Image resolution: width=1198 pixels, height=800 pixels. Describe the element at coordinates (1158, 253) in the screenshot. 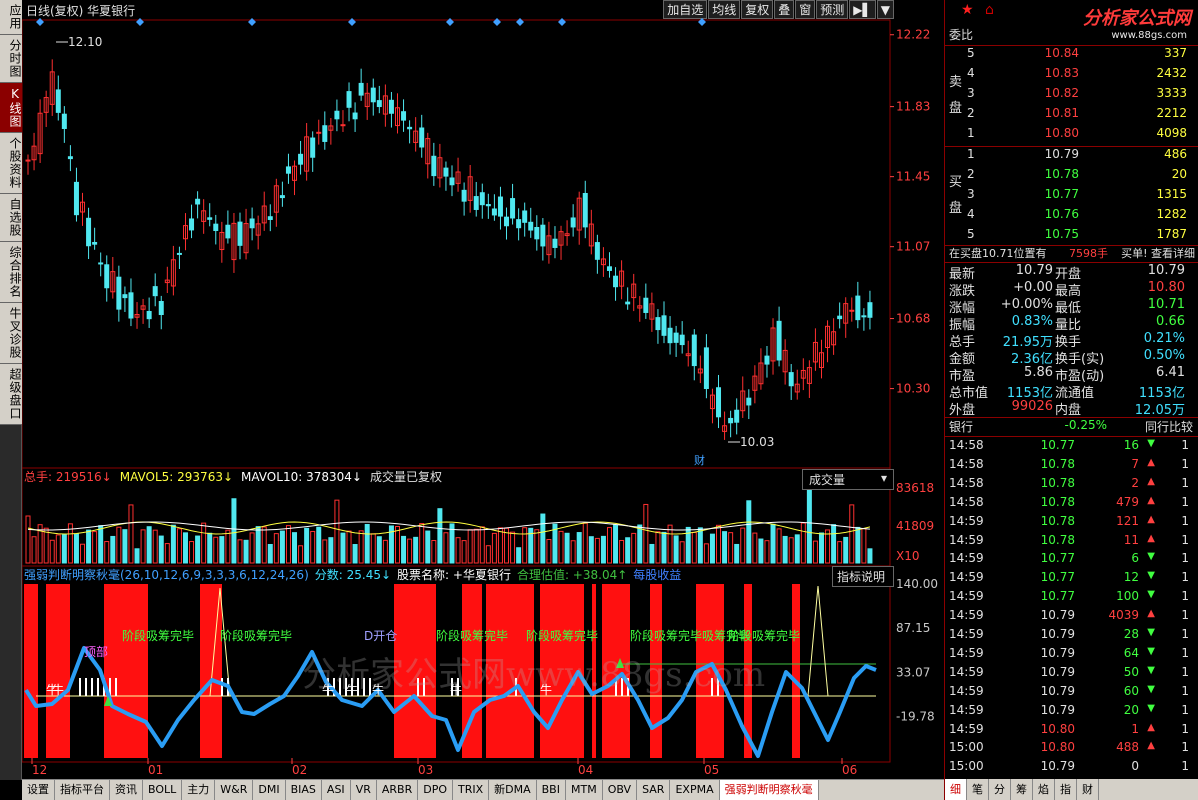

I see `notice-link: 买单! 查看详细` at that location.